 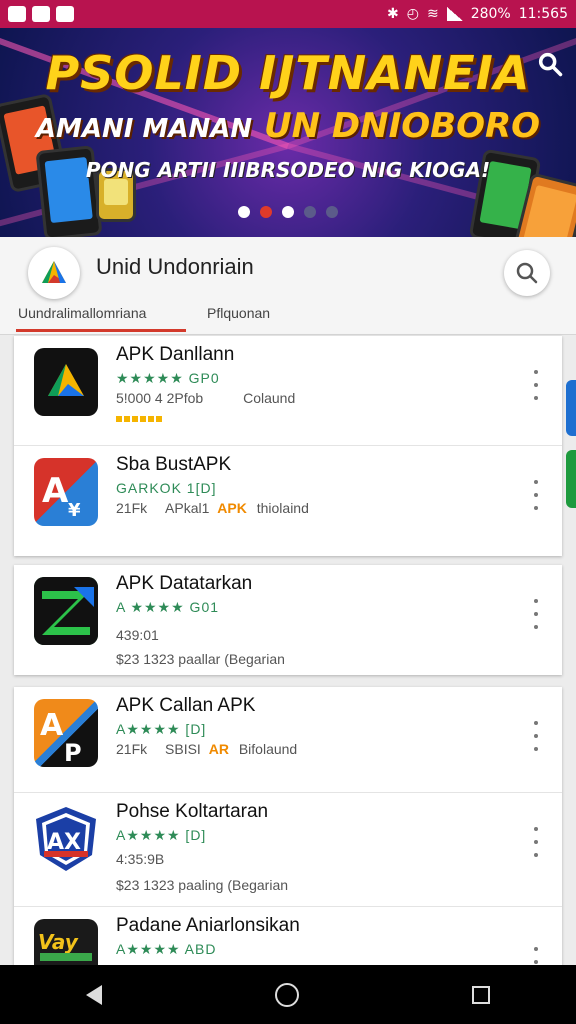 I want to click on battery-text: 280%, so click(x=490, y=14).